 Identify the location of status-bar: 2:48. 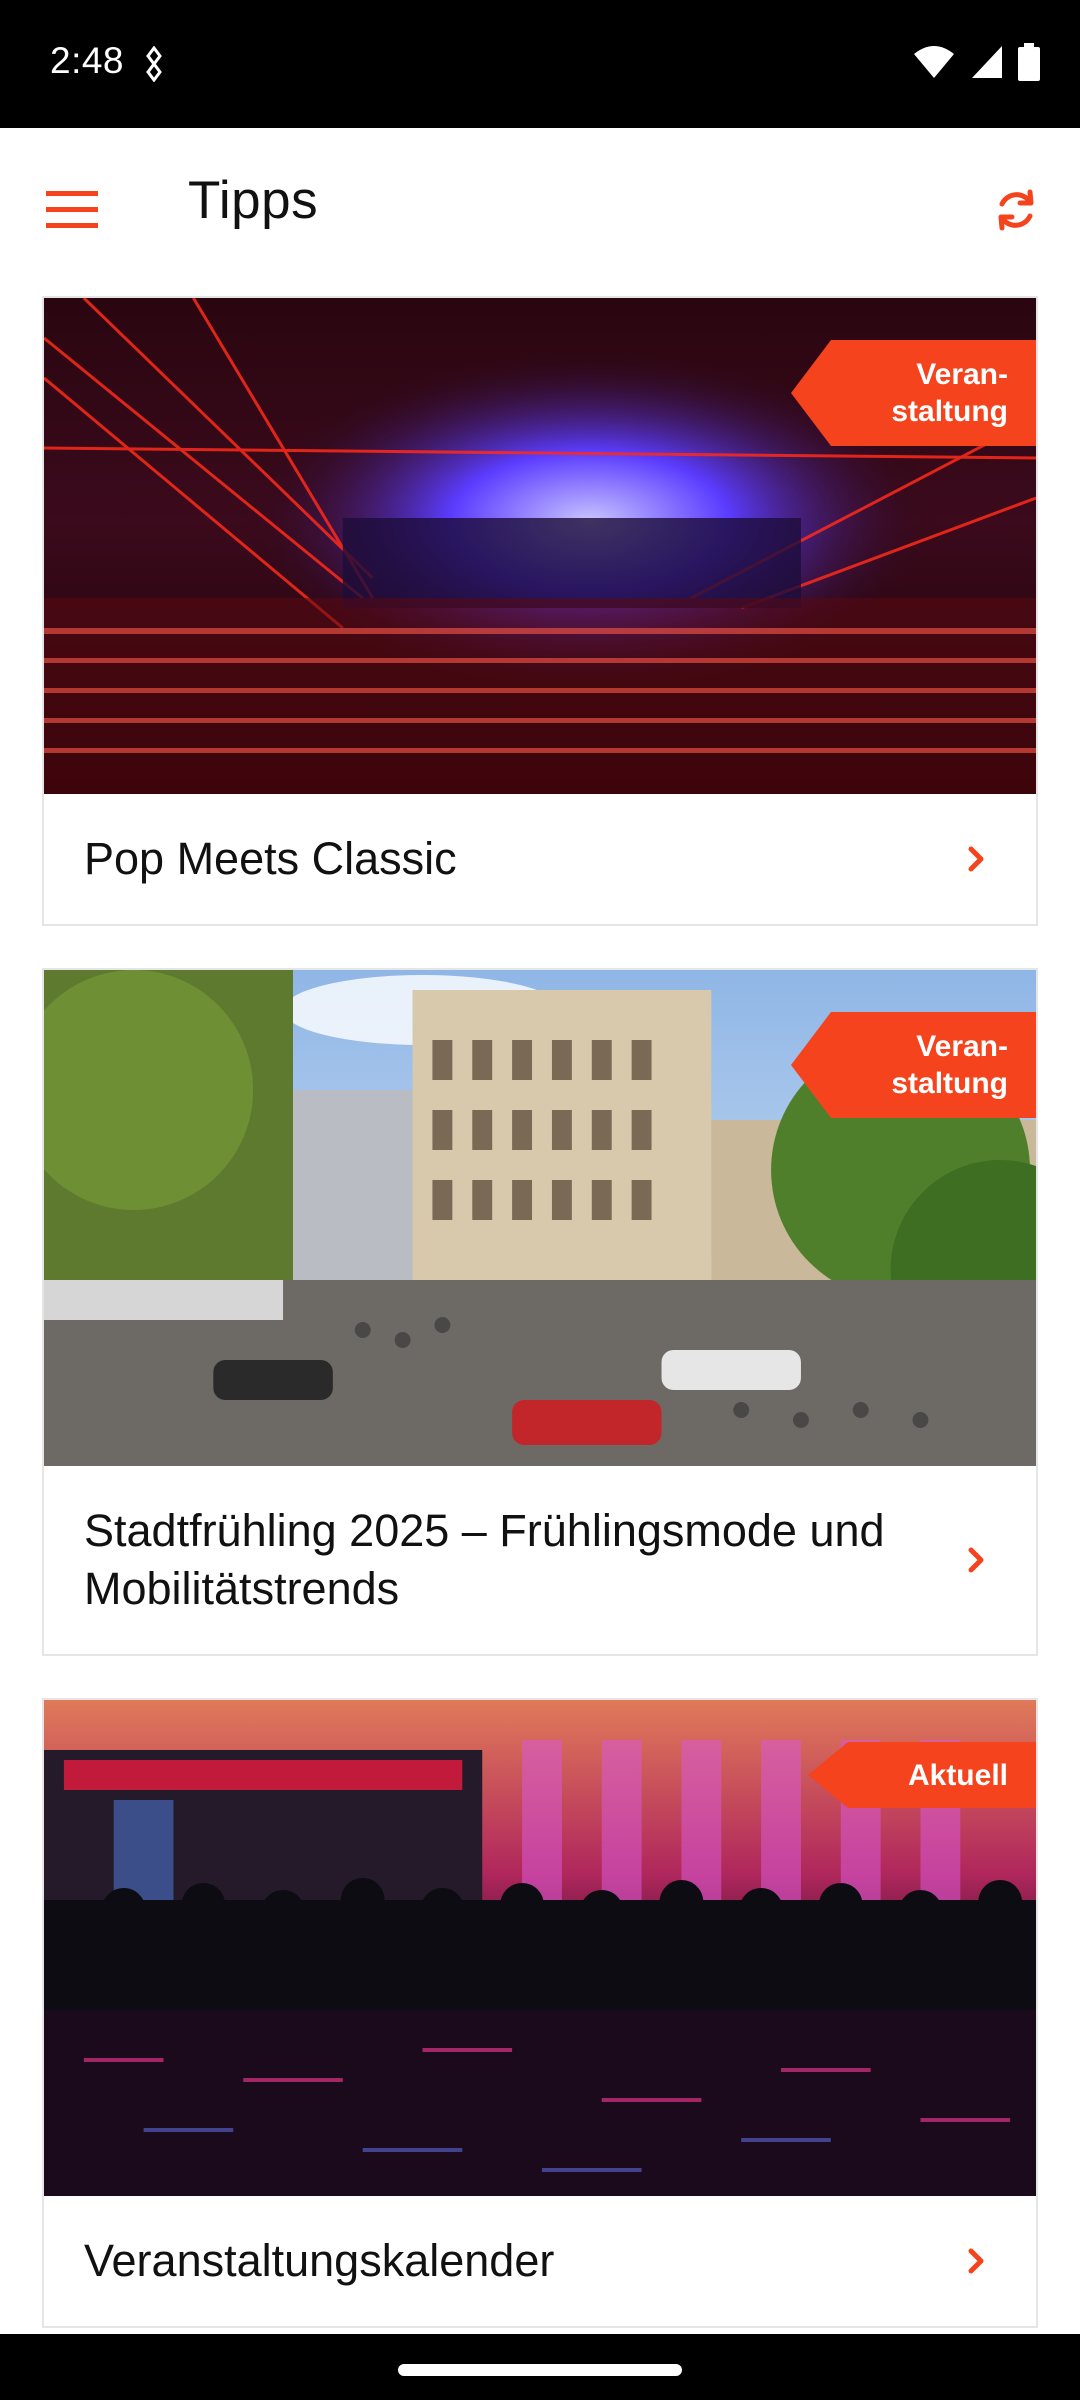
(540, 64).